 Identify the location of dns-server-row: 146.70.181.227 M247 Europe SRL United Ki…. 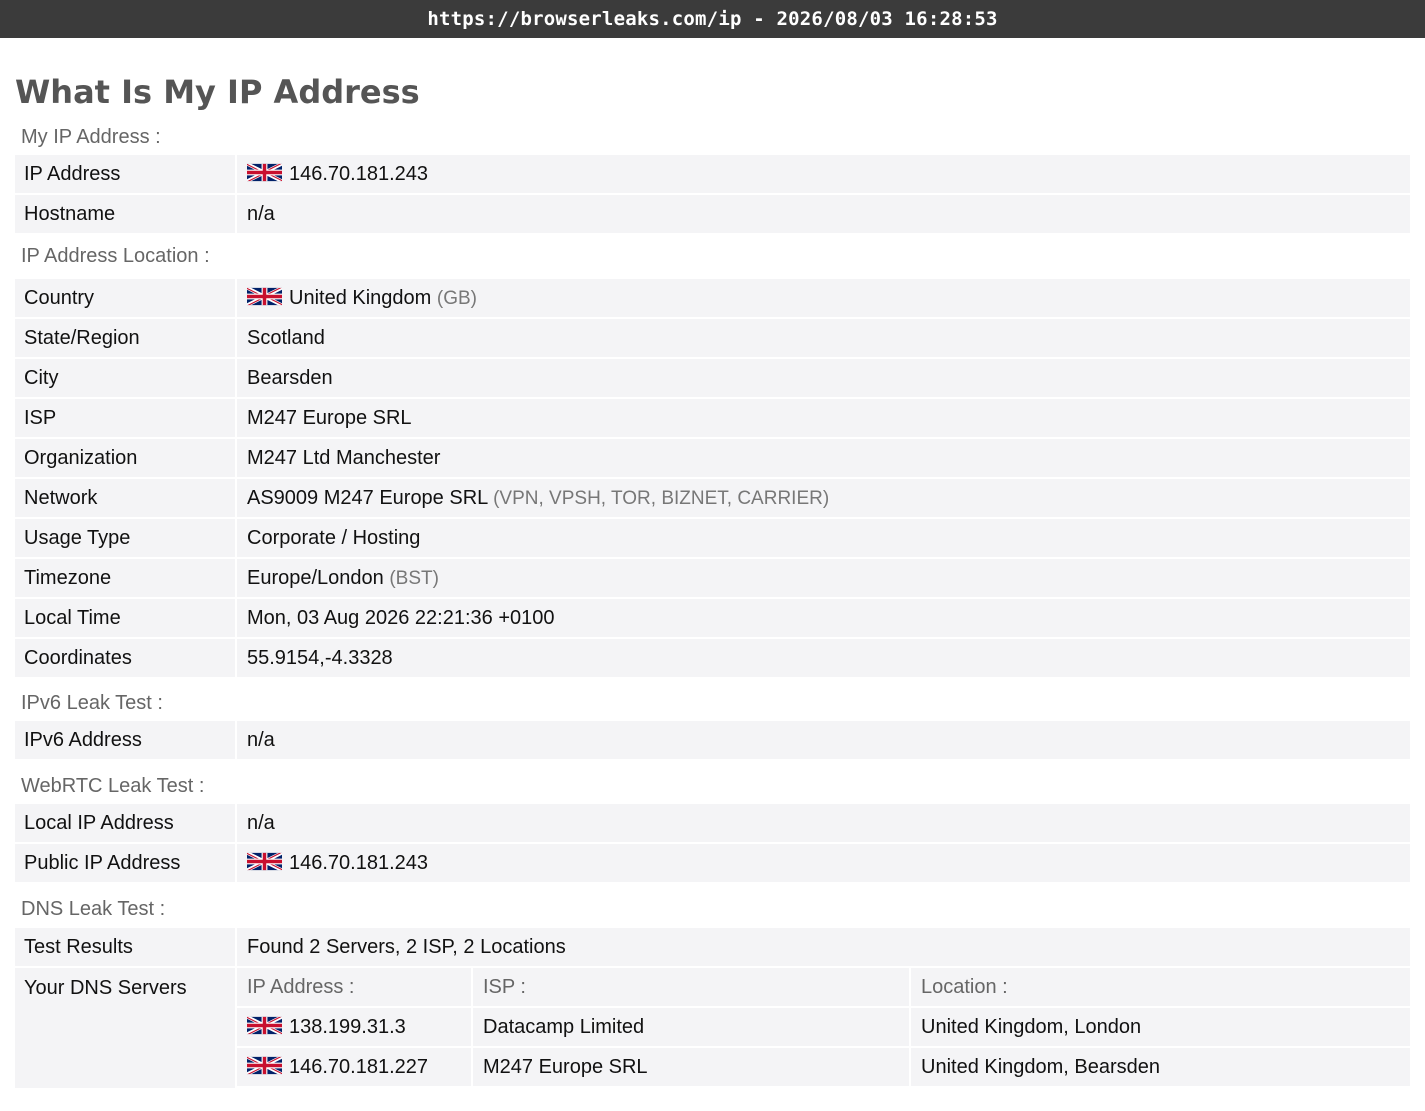
(823, 1068).